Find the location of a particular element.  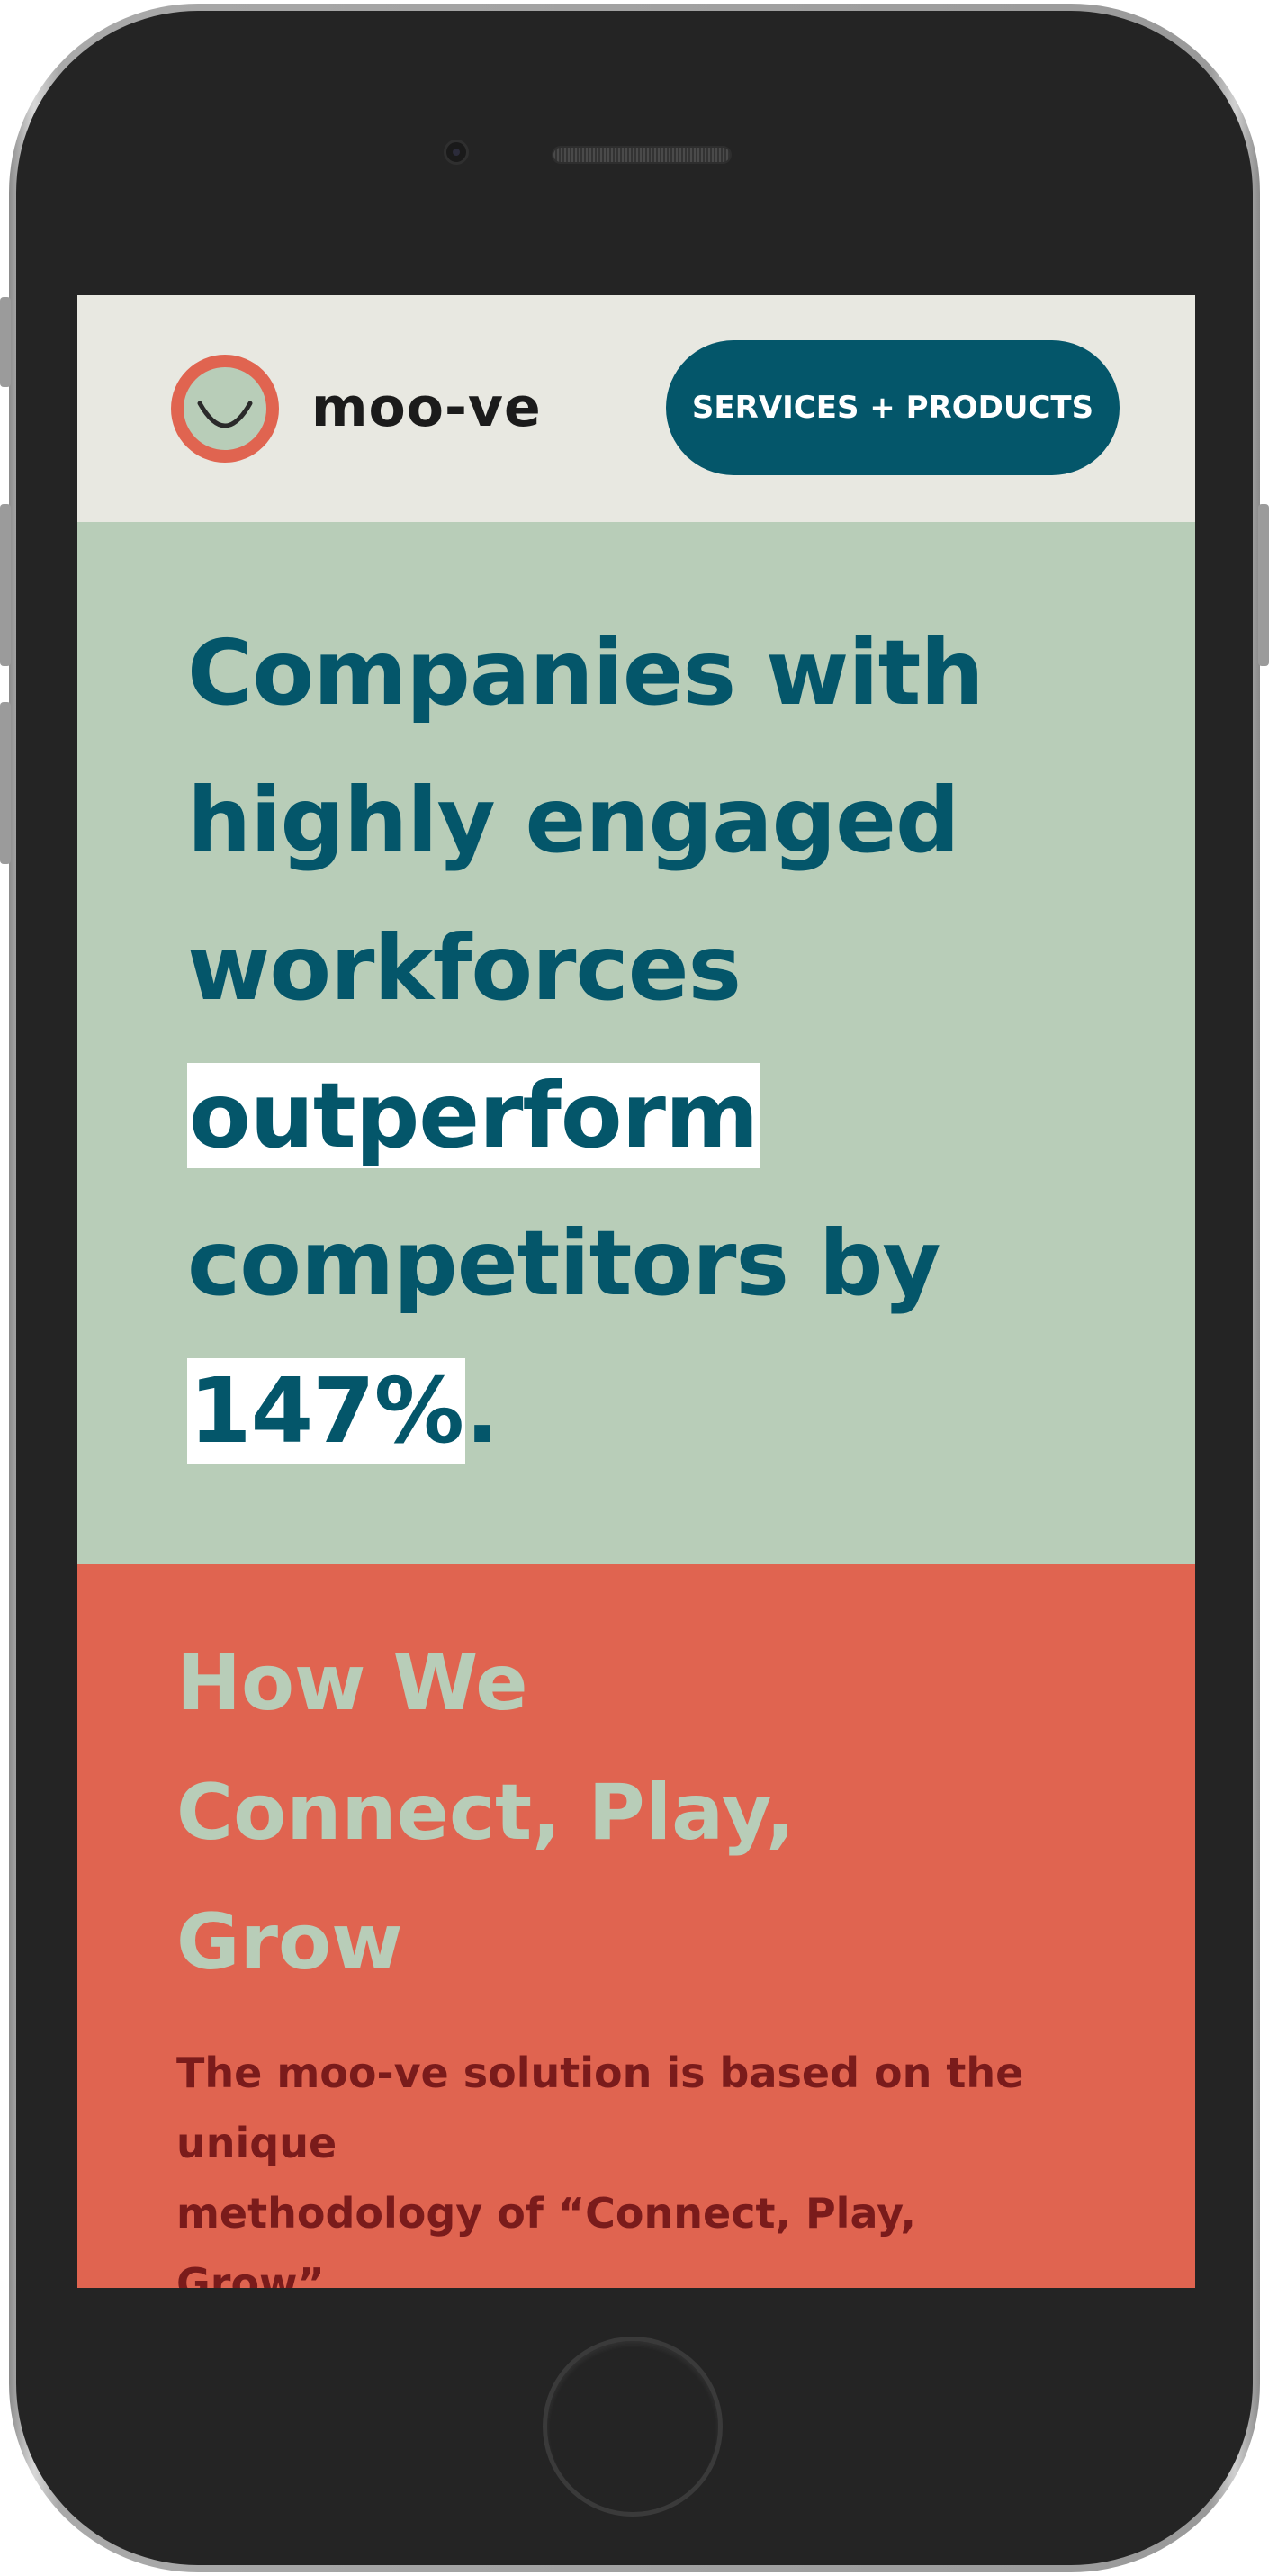

body-line: The moo-ve solution is based on the is located at coordinates (600, 2073).